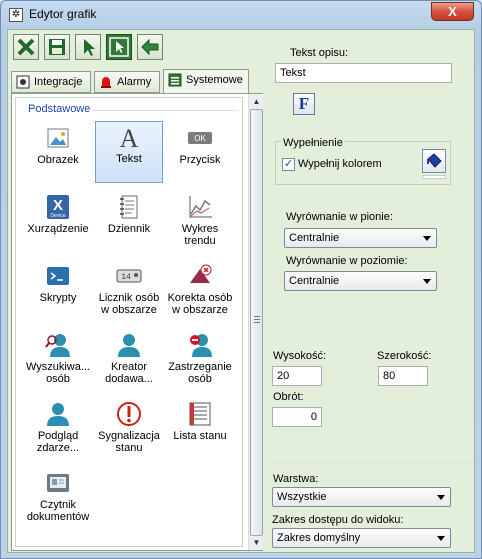 This screenshot has height=559, width=482. I want to click on button-icon: OK, so click(200, 138).